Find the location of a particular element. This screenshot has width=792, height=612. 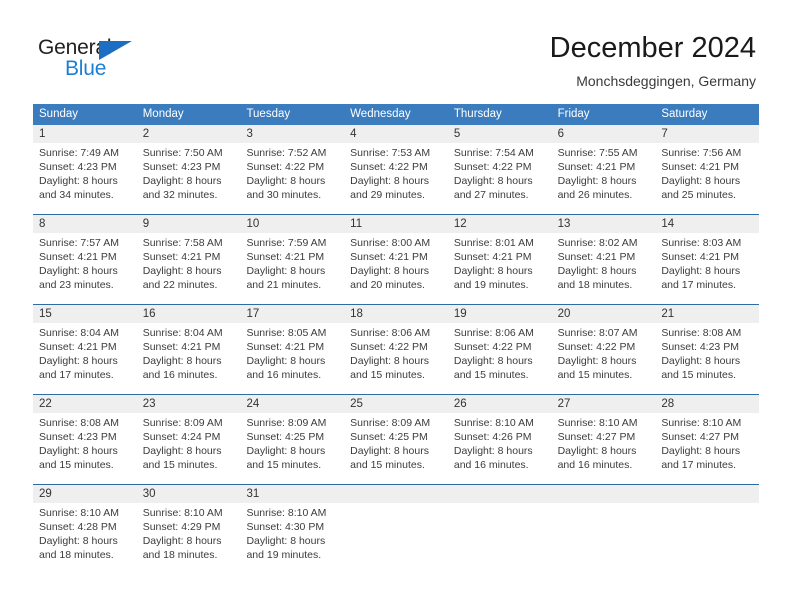

day-number: 10 is located at coordinates (292, 224).